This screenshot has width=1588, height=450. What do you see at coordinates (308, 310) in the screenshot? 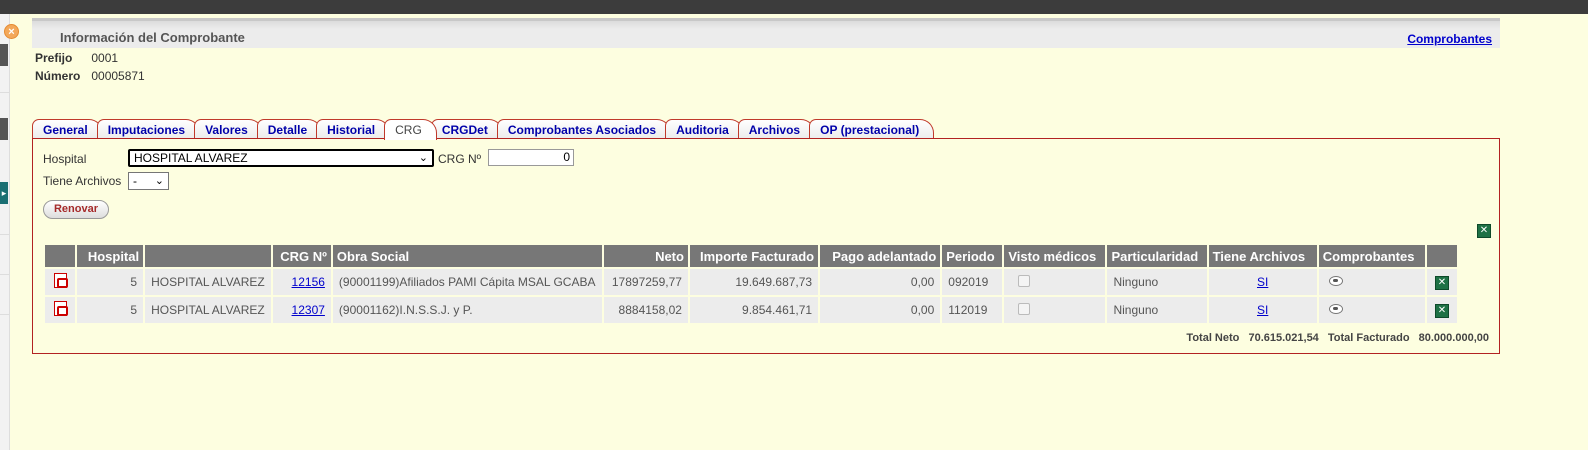
I see `crg-number-link: 12307` at bounding box center [308, 310].